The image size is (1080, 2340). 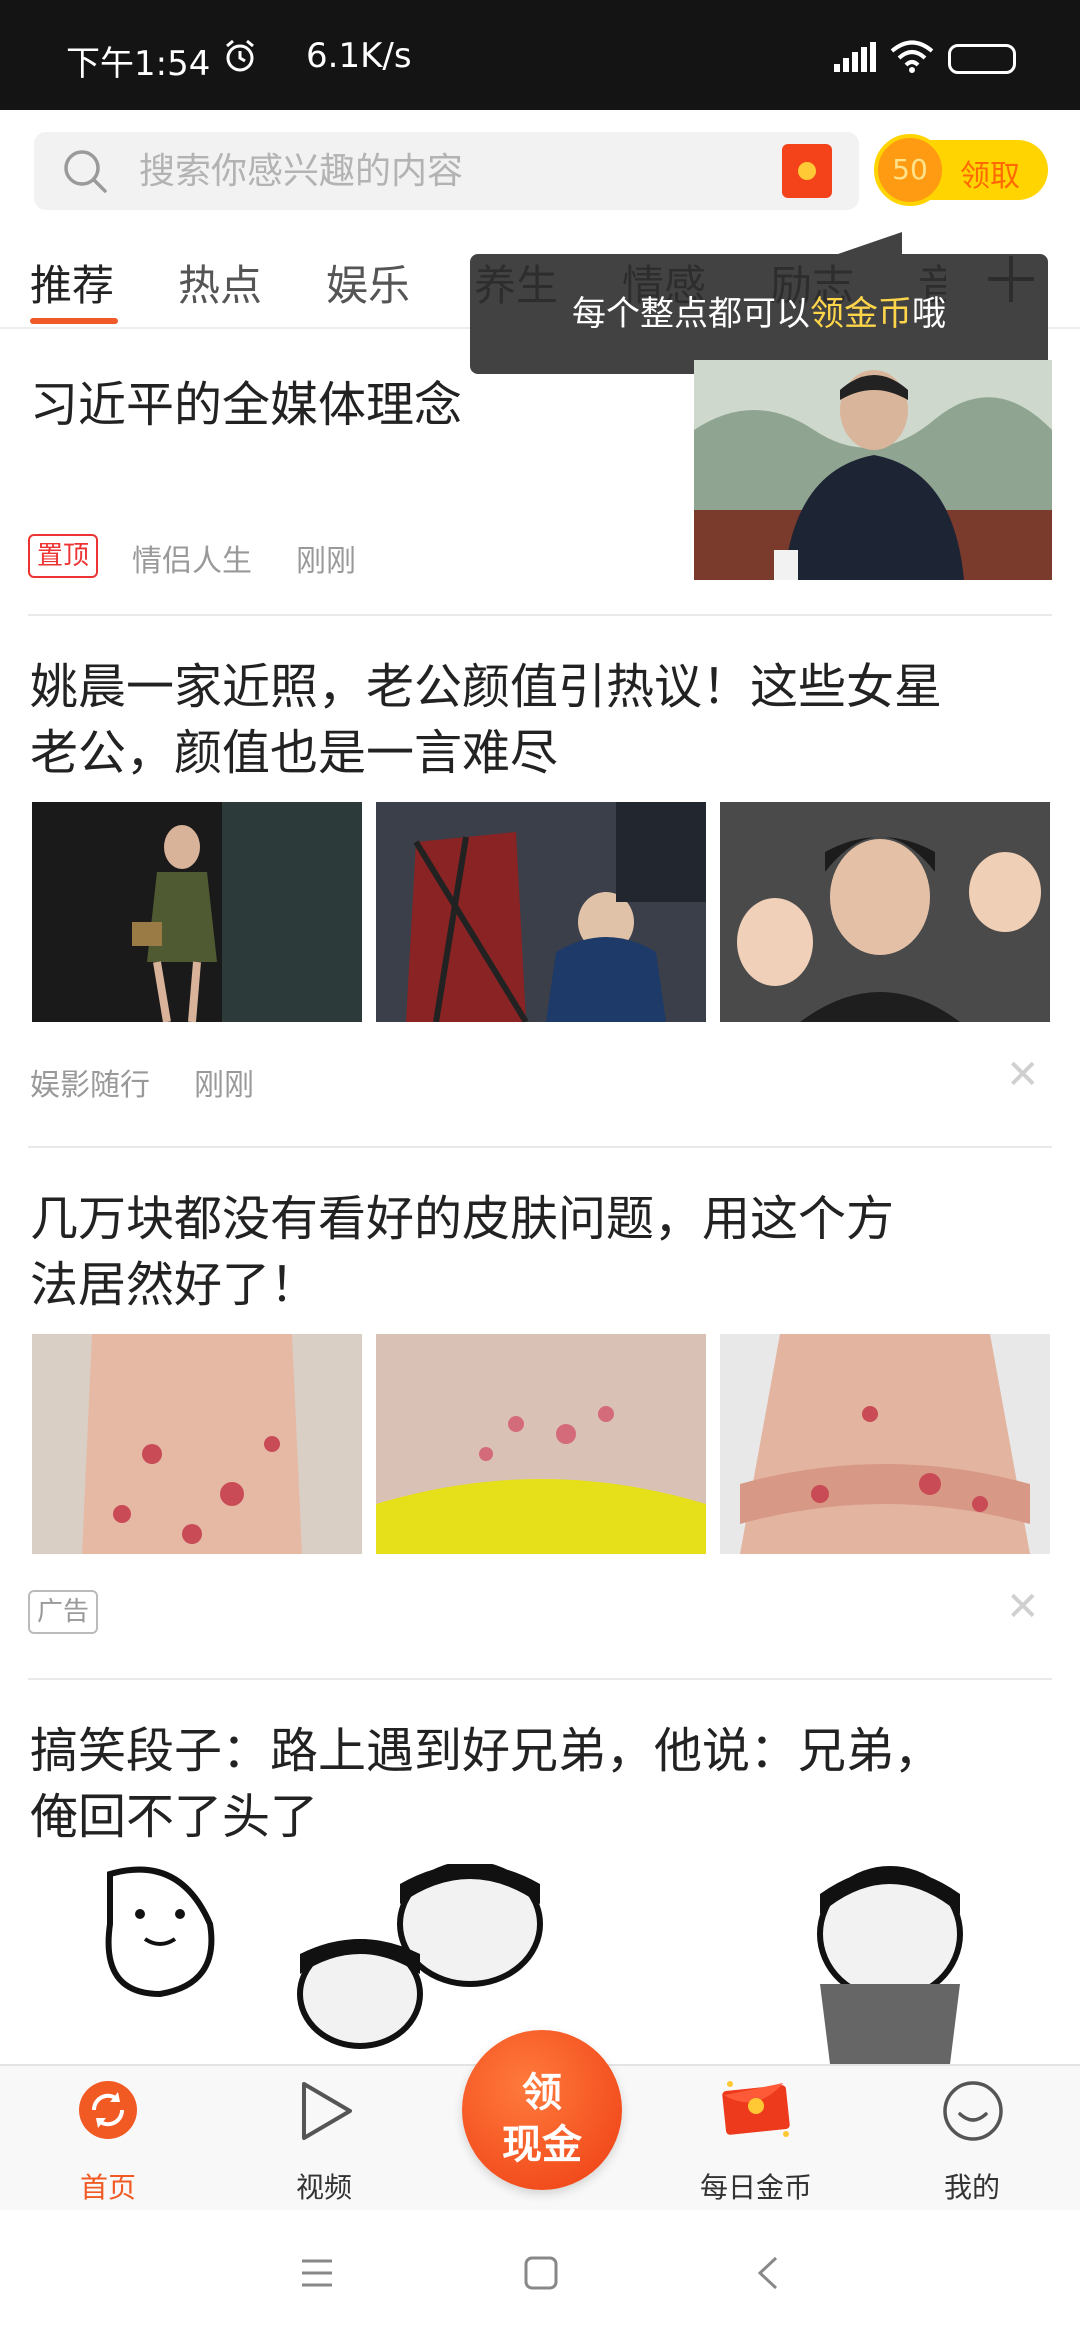 I want to click on nav-home-label: 首页, so click(x=107, y=2187).